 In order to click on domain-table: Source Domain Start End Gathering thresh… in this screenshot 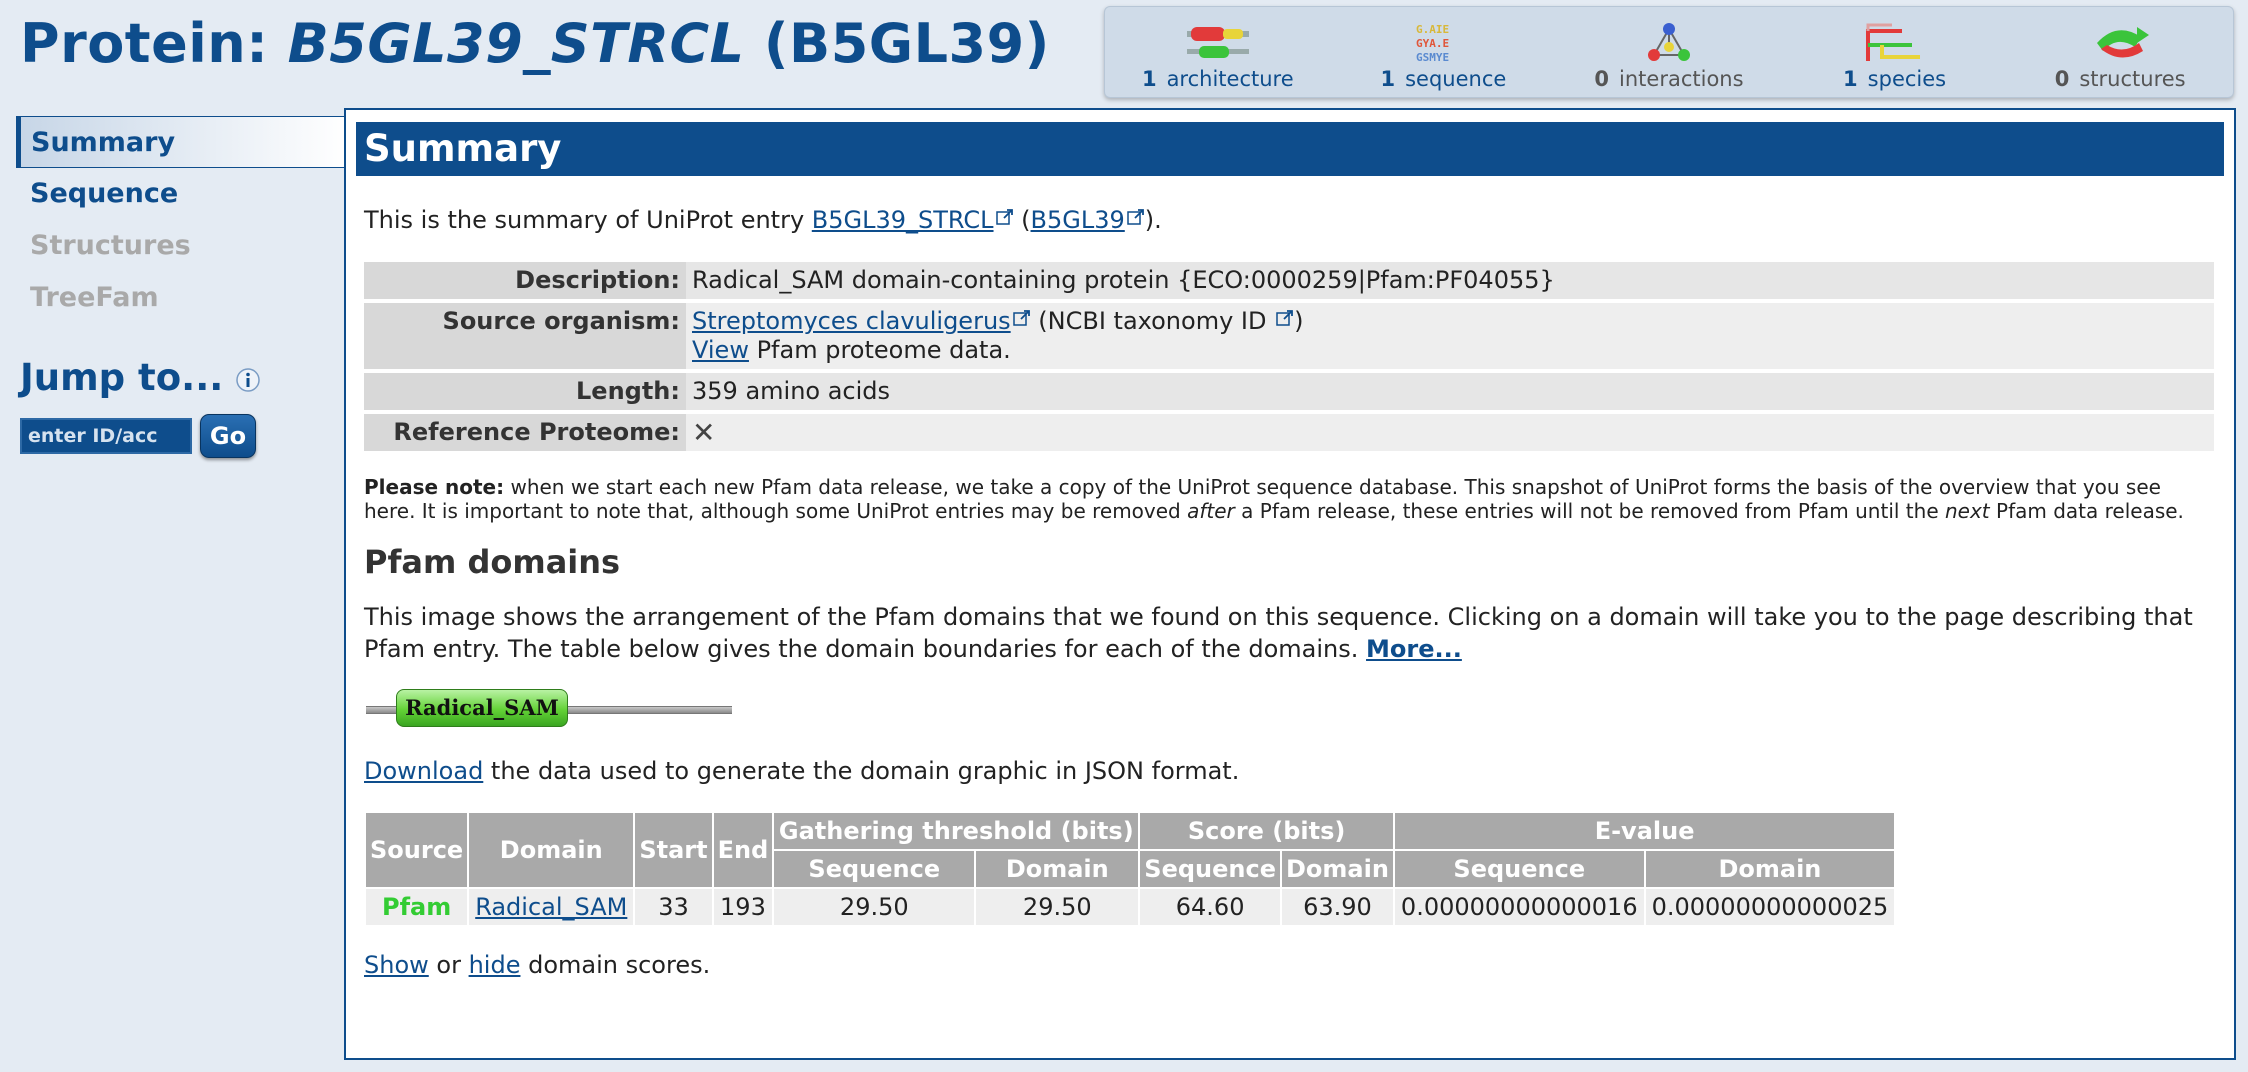, I will do `click(1130, 869)`.